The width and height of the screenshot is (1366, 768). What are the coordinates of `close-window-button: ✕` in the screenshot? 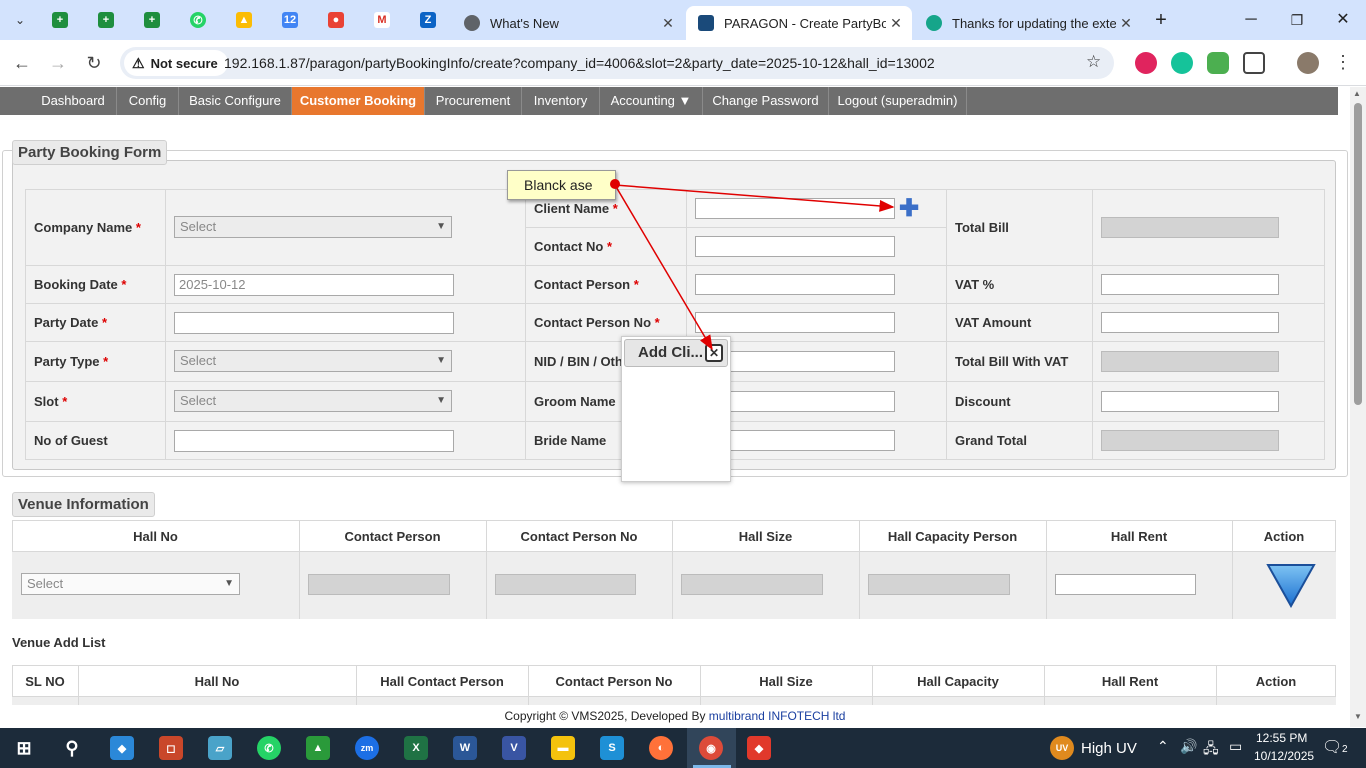 It's located at (1343, 20).